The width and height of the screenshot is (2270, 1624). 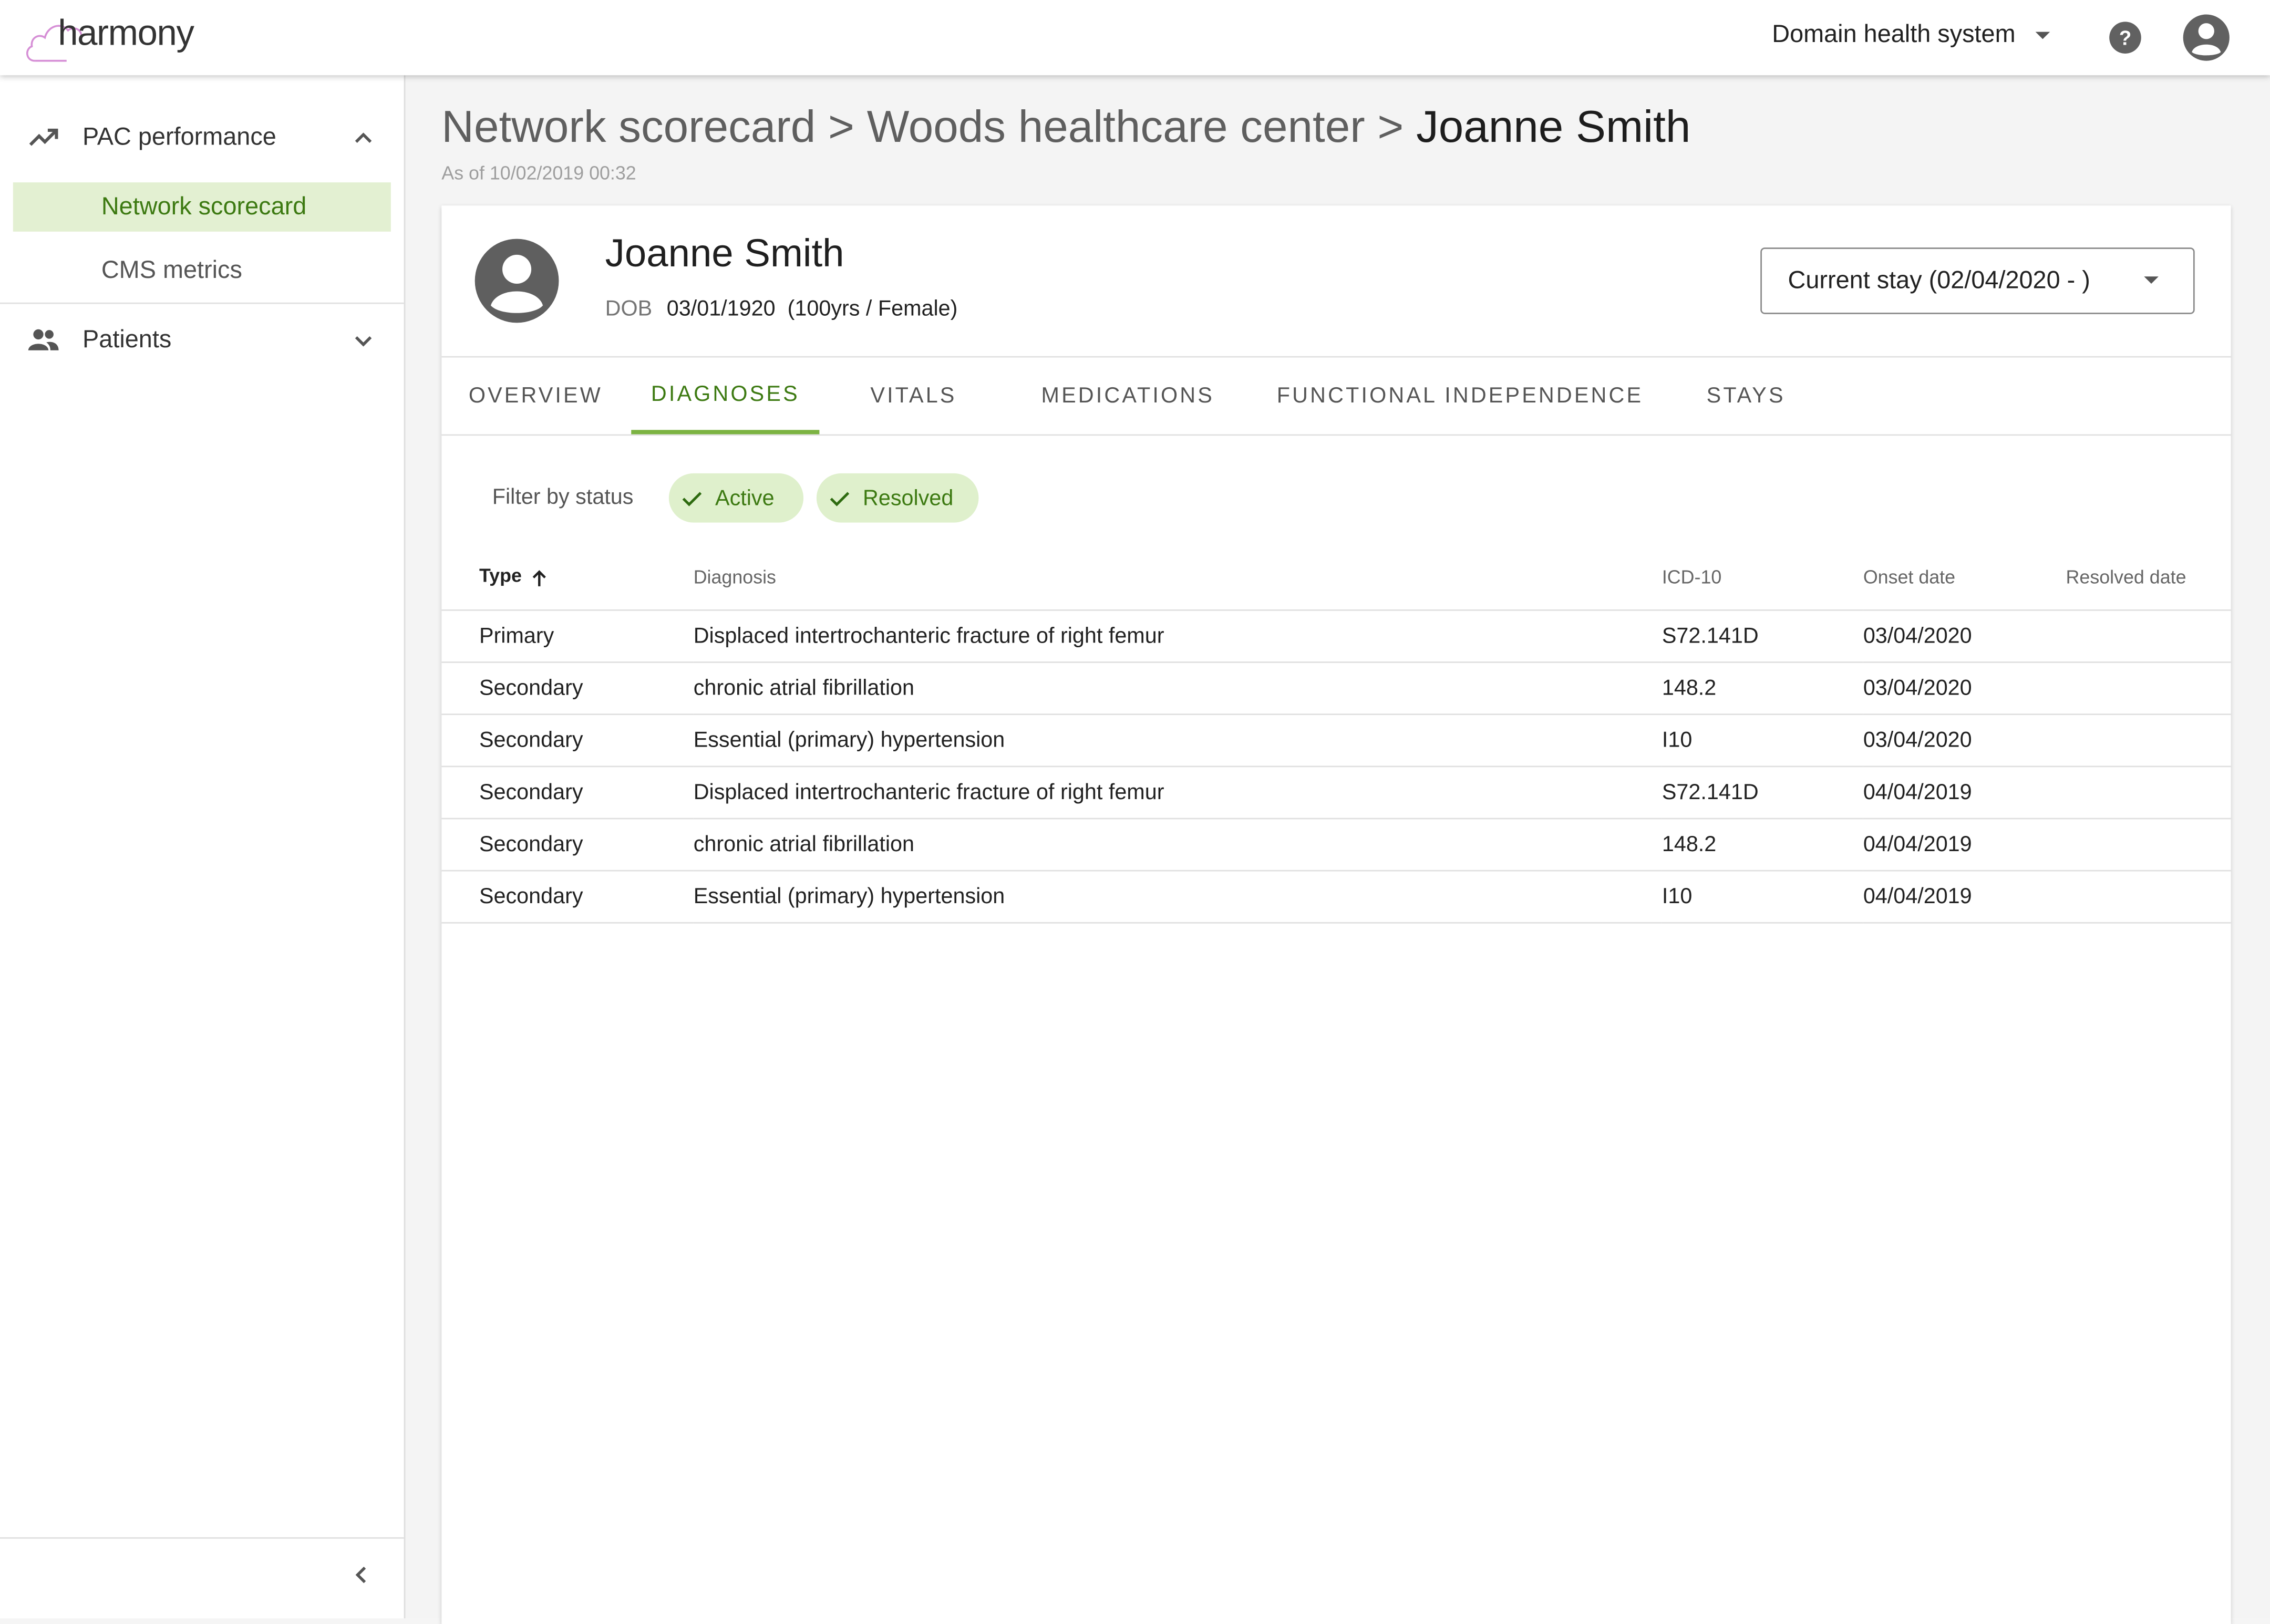 I want to click on filter-chip-resolved: Resolved, so click(x=897, y=498).